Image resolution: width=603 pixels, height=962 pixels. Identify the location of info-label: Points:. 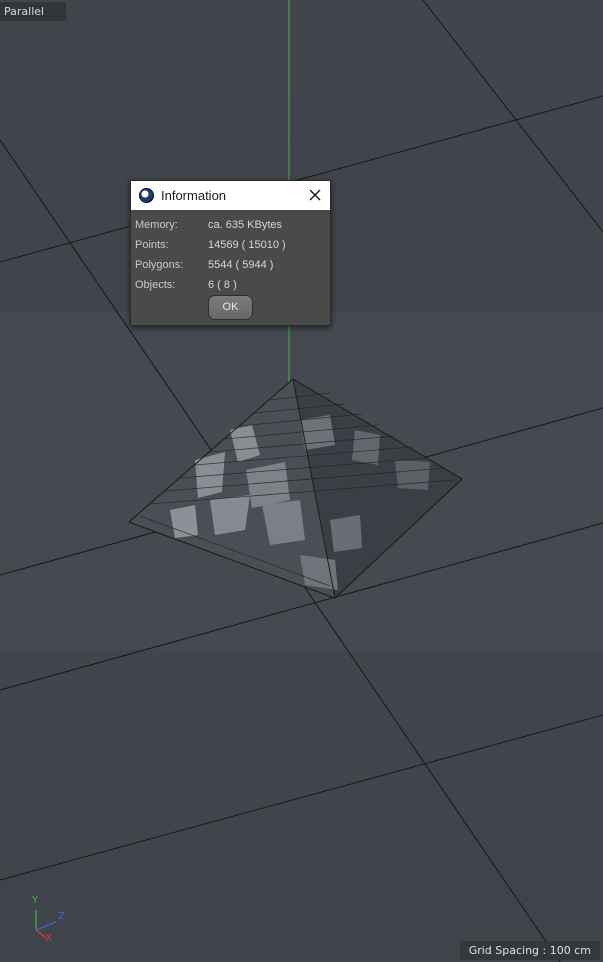
(152, 245).